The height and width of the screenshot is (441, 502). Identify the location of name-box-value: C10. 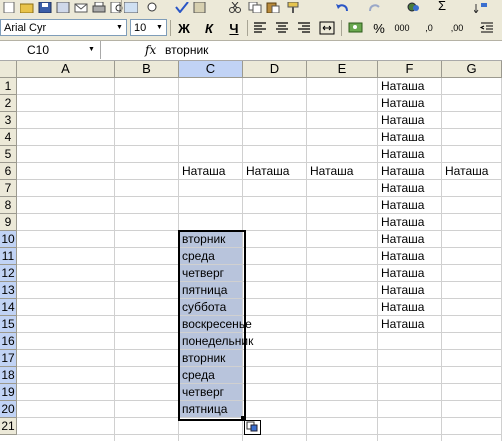
(38, 50).